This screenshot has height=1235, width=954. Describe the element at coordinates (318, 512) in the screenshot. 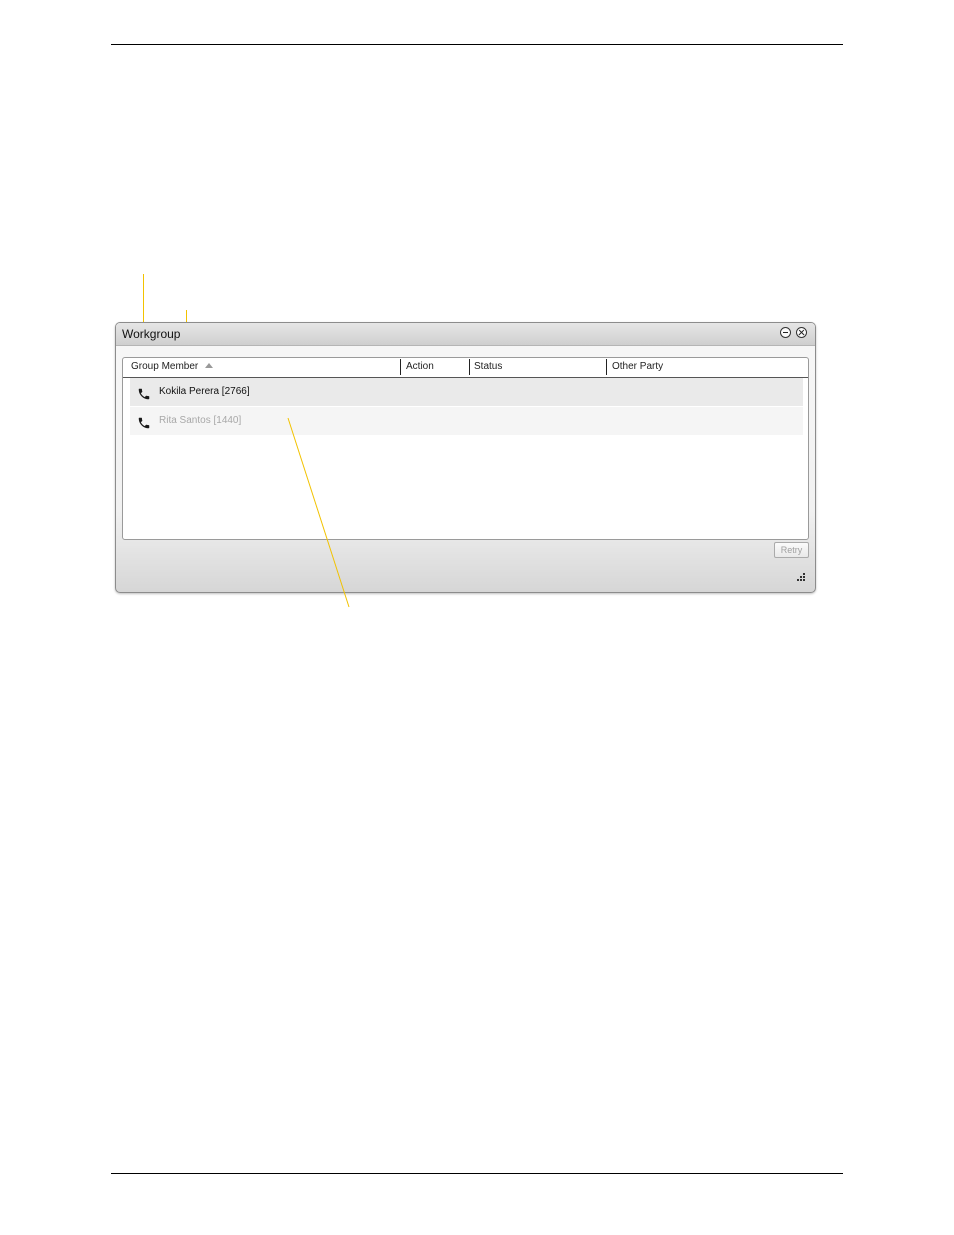

I see `callout-line-inactive` at that location.